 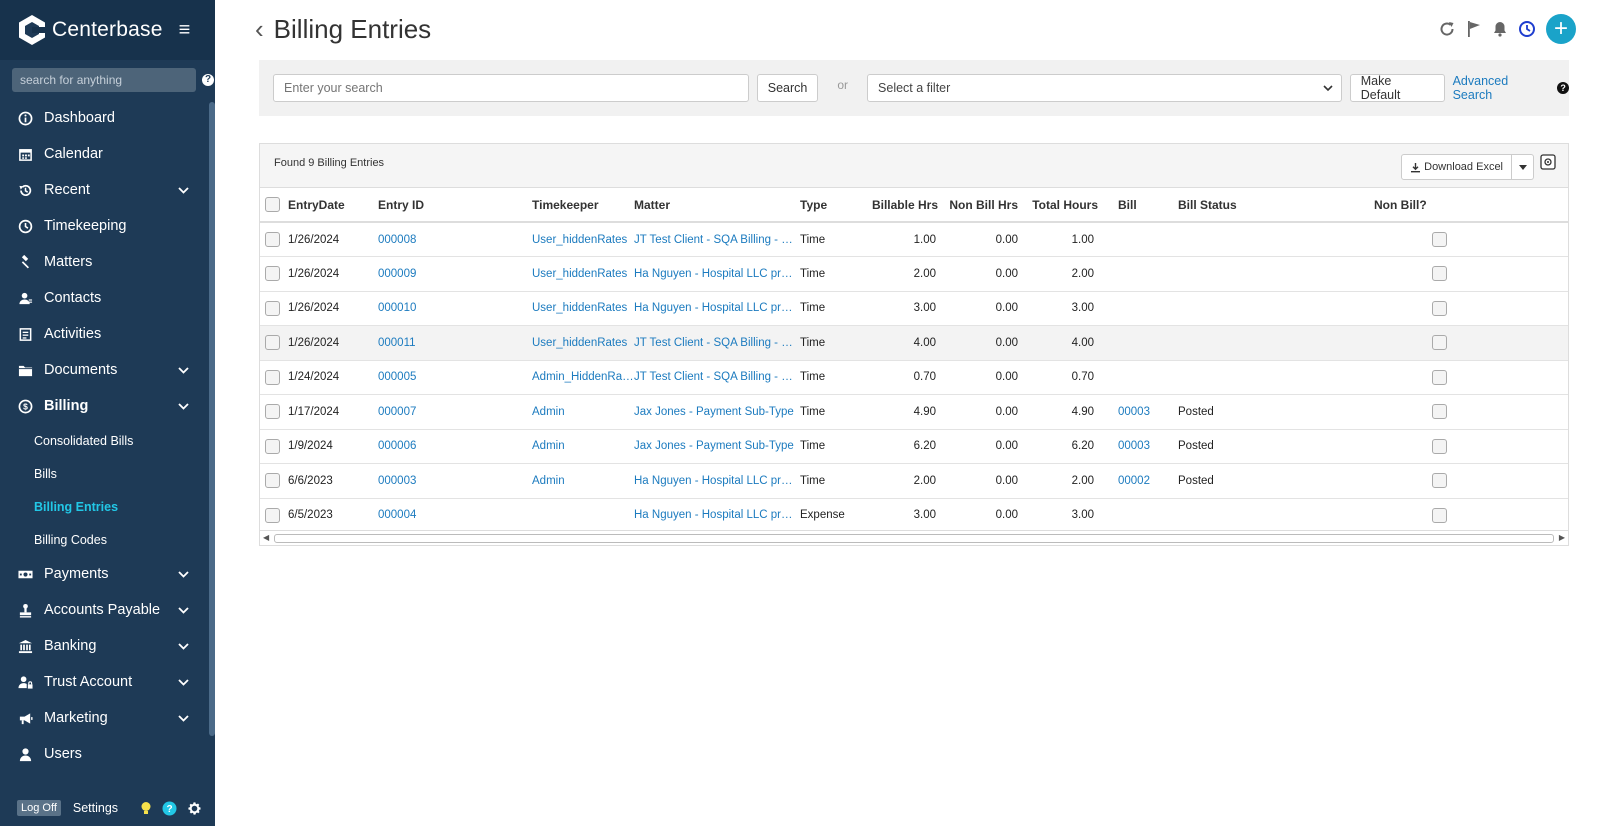 I want to click on add-new-button: +, so click(x=1561, y=29).